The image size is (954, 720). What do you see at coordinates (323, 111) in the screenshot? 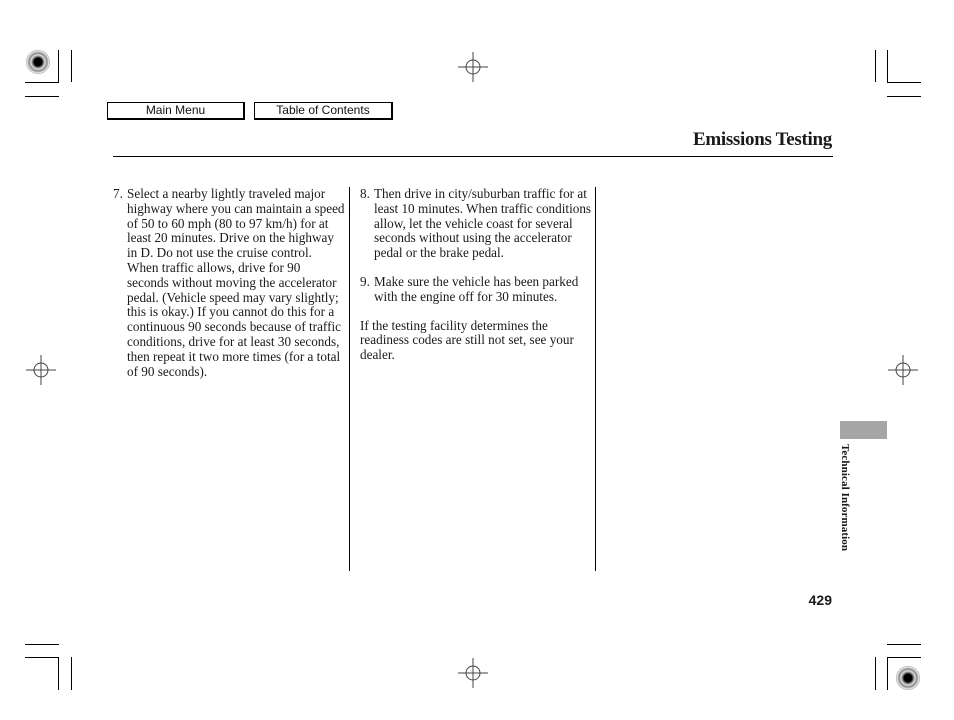
I see `table-of-contents-button: Table of Contents` at bounding box center [323, 111].